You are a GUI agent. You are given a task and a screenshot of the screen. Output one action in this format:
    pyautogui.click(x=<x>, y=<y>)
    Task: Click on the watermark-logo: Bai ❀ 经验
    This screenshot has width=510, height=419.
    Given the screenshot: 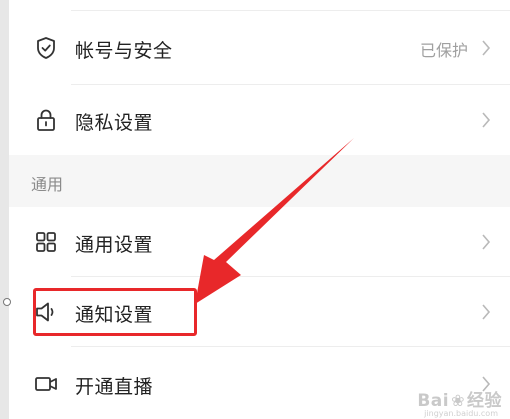 What is the action you would take?
    pyautogui.click(x=459, y=398)
    